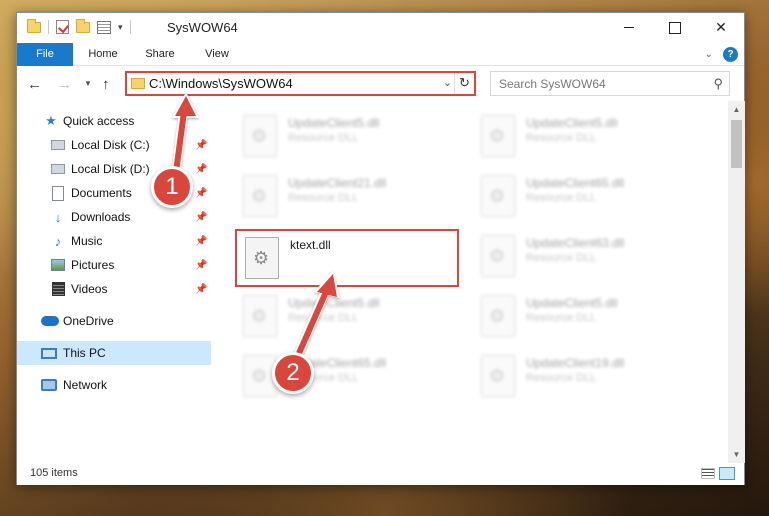 The image size is (769, 516). I want to click on search-icon: ⚲, so click(718, 84).